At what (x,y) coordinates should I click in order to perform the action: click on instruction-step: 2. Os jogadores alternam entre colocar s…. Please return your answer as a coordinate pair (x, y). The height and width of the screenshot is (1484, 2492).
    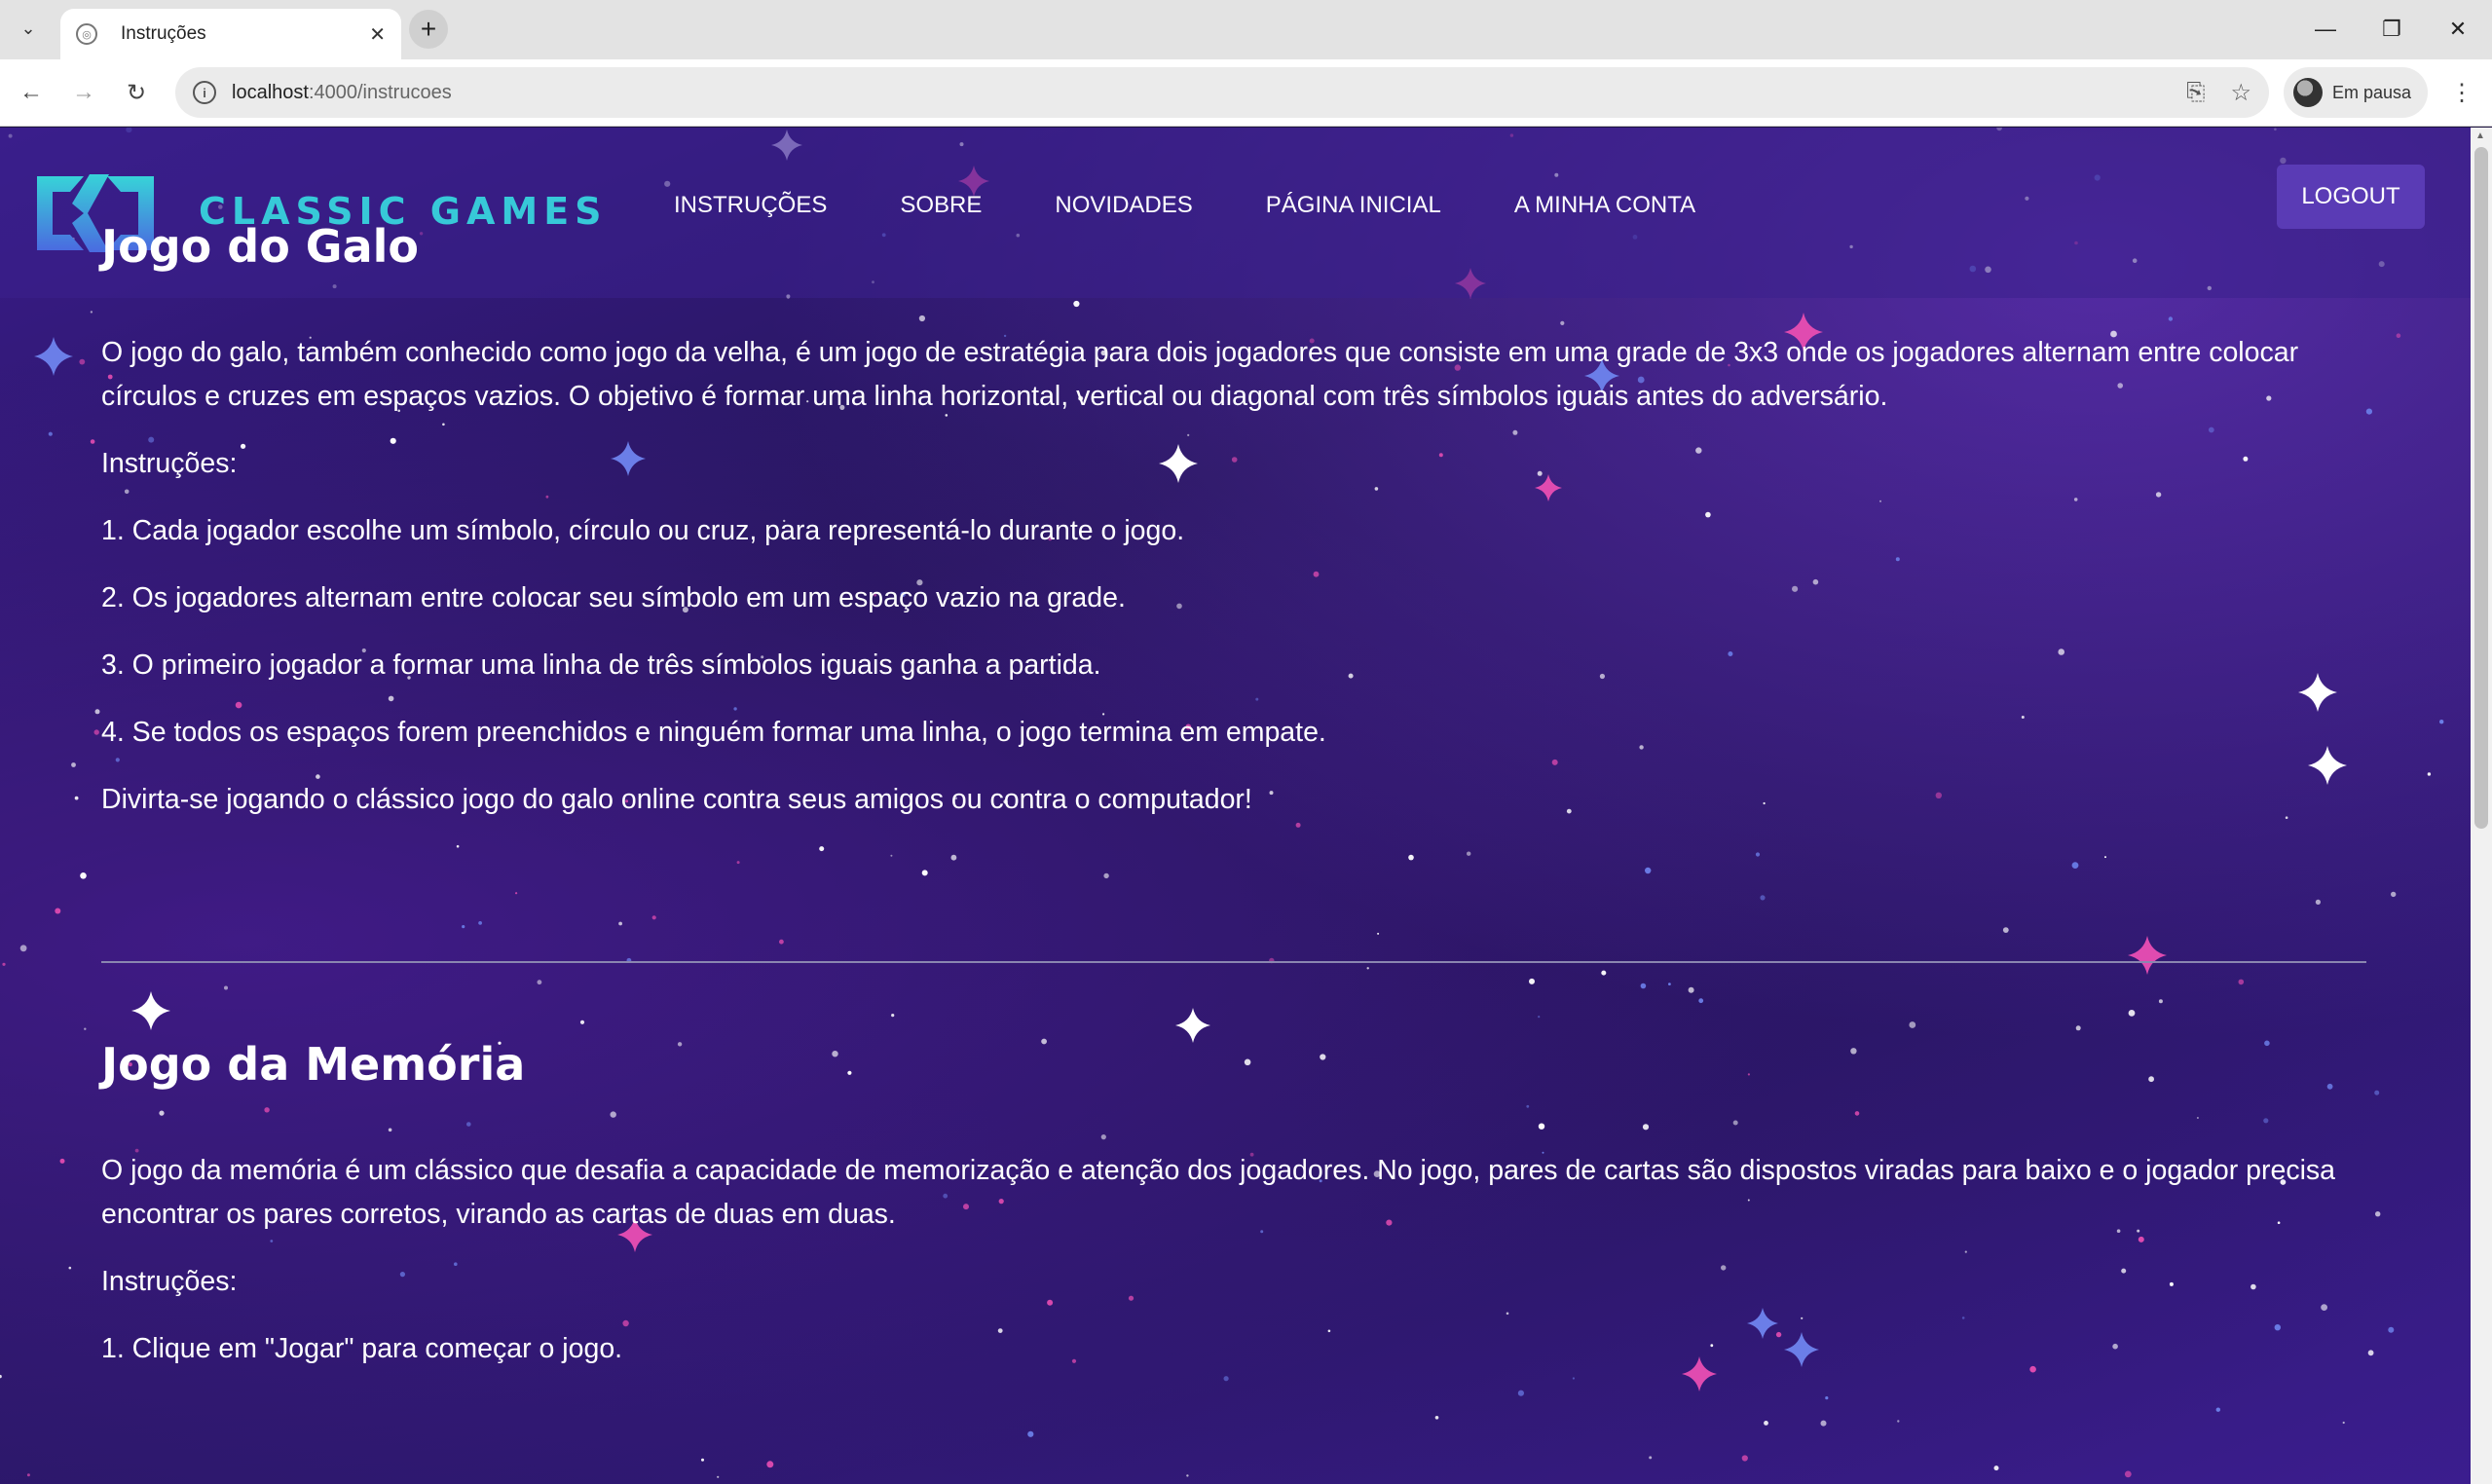
    Looking at the image, I should click on (613, 597).